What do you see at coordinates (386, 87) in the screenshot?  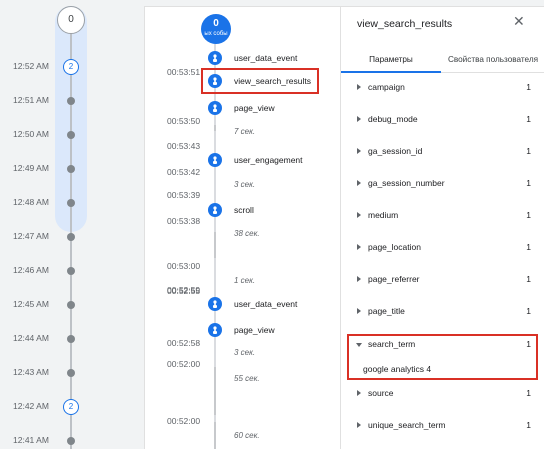 I see `param-name: campaign` at bounding box center [386, 87].